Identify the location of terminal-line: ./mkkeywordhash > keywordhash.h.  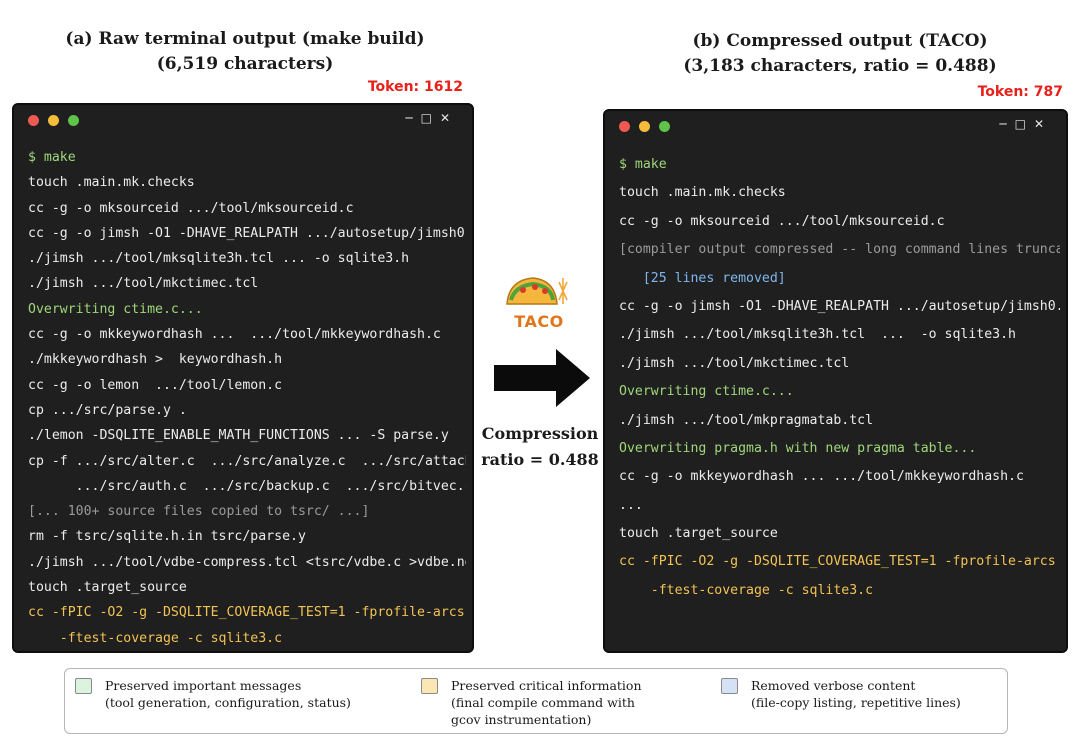
(155, 360).